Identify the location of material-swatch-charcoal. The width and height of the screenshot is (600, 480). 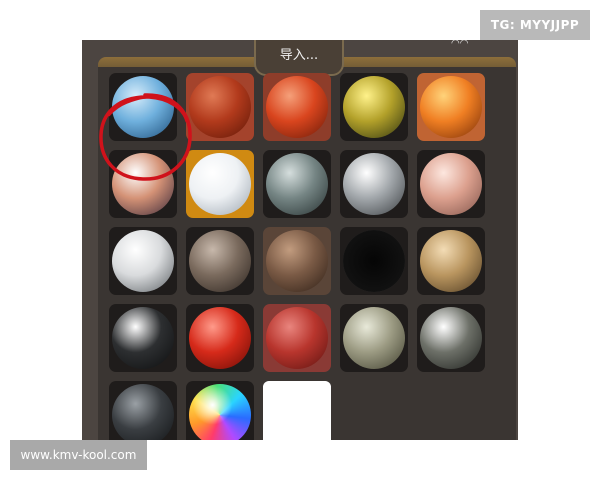
(143, 410).